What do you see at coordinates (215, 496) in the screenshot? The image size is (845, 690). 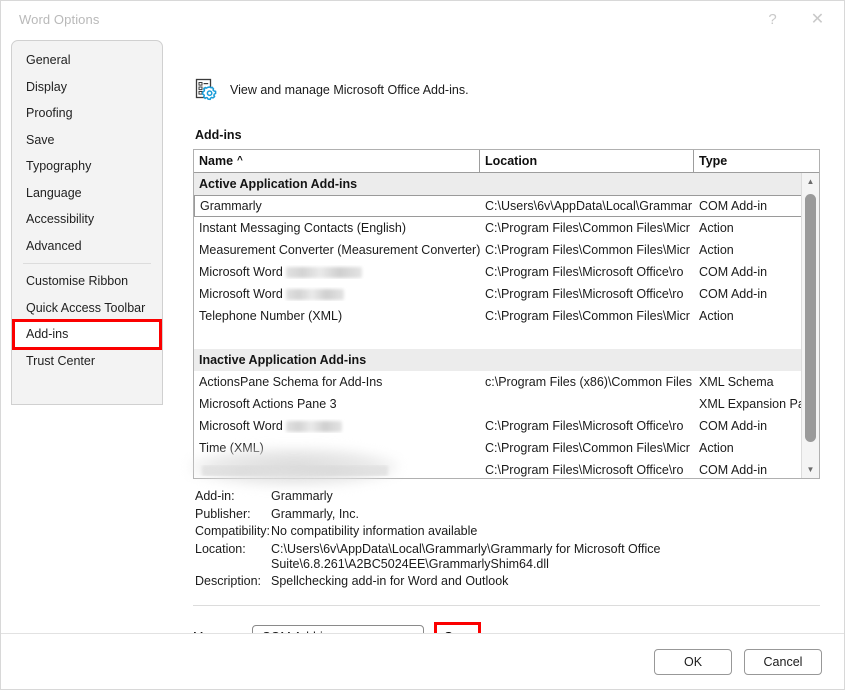 I see `detail-label: Add-in:` at bounding box center [215, 496].